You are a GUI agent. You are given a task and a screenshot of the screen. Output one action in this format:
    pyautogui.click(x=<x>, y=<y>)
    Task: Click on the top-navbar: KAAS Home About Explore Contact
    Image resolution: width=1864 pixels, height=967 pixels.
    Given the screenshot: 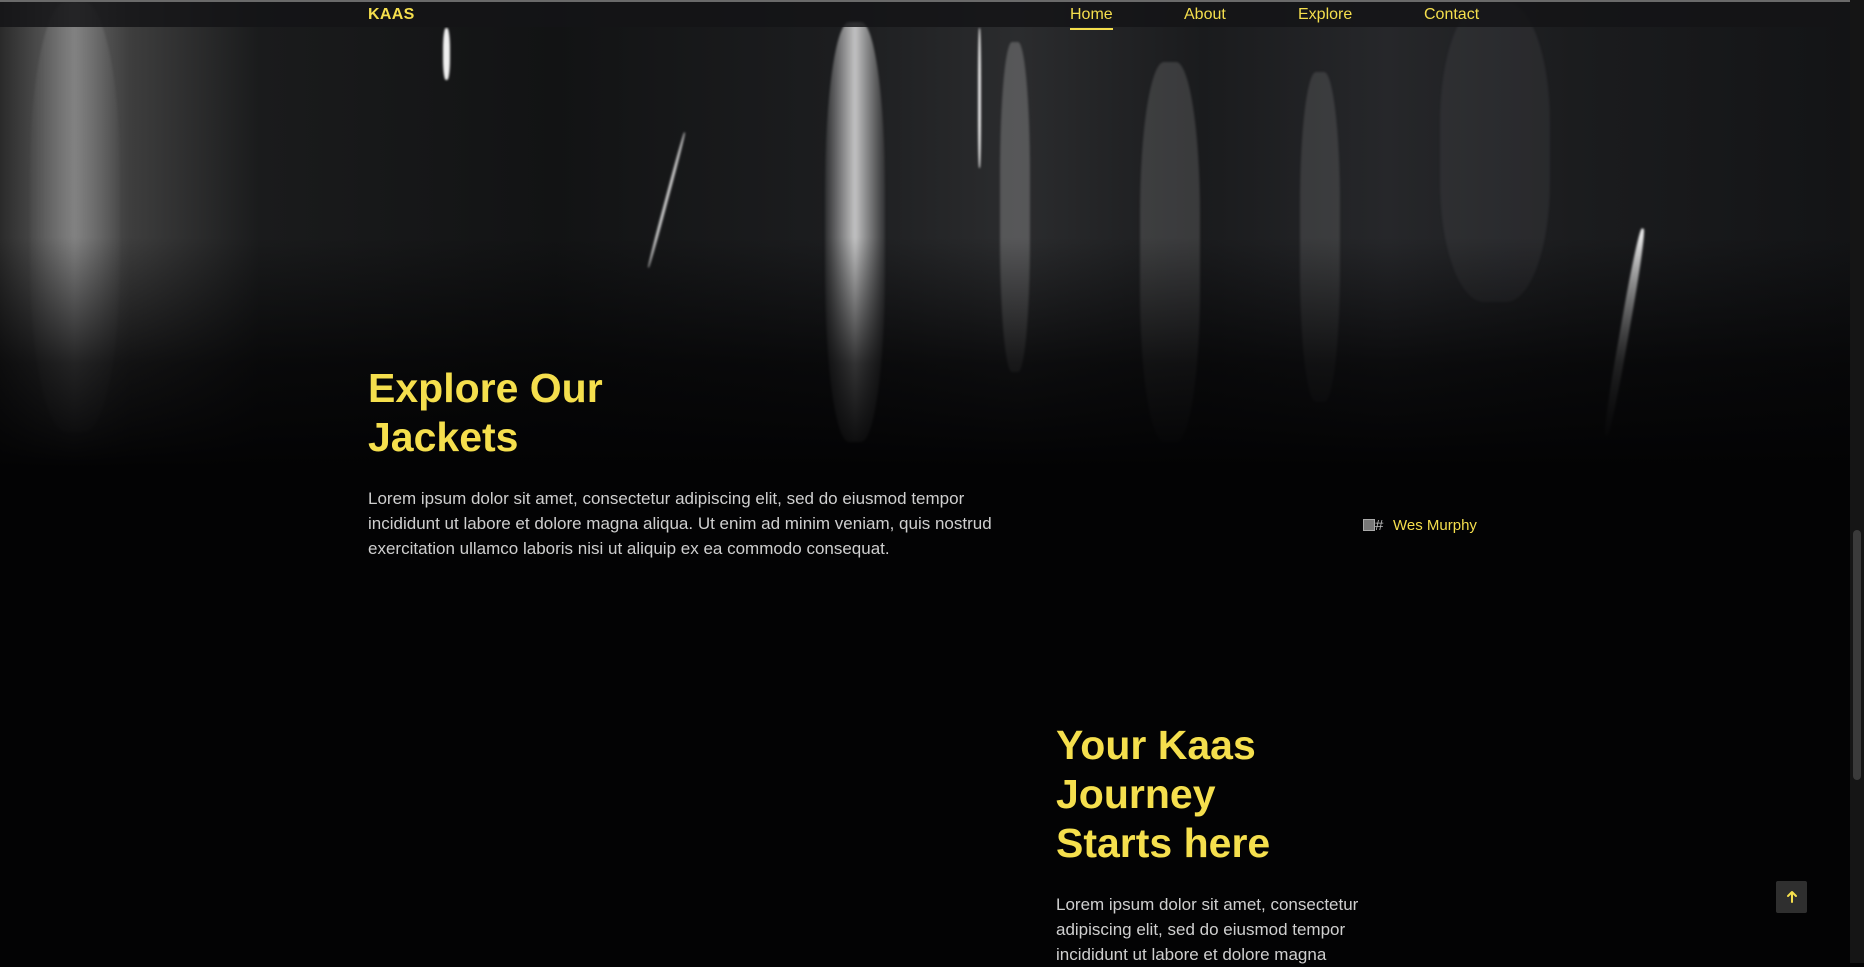 What is the action you would take?
    pyautogui.click(x=925, y=16)
    